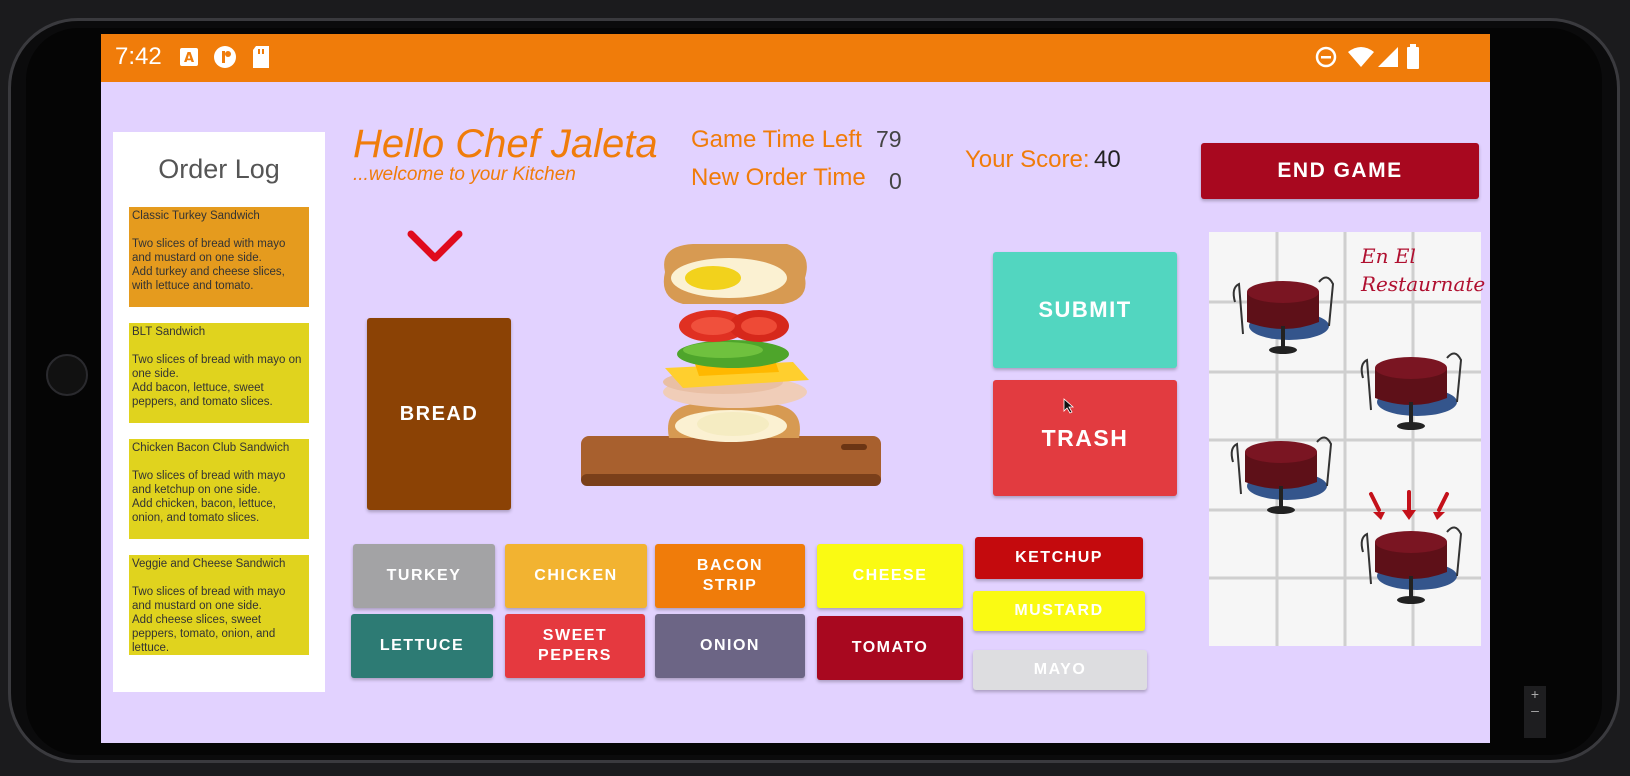 This screenshot has width=1630, height=776. Describe the element at coordinates (731, 365) in the screenshot. I see `sandwich-image` at that location.